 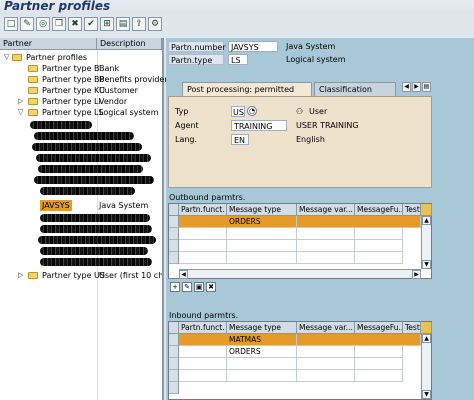 I want to click on new-icon: □, so click(x=11, y=24).